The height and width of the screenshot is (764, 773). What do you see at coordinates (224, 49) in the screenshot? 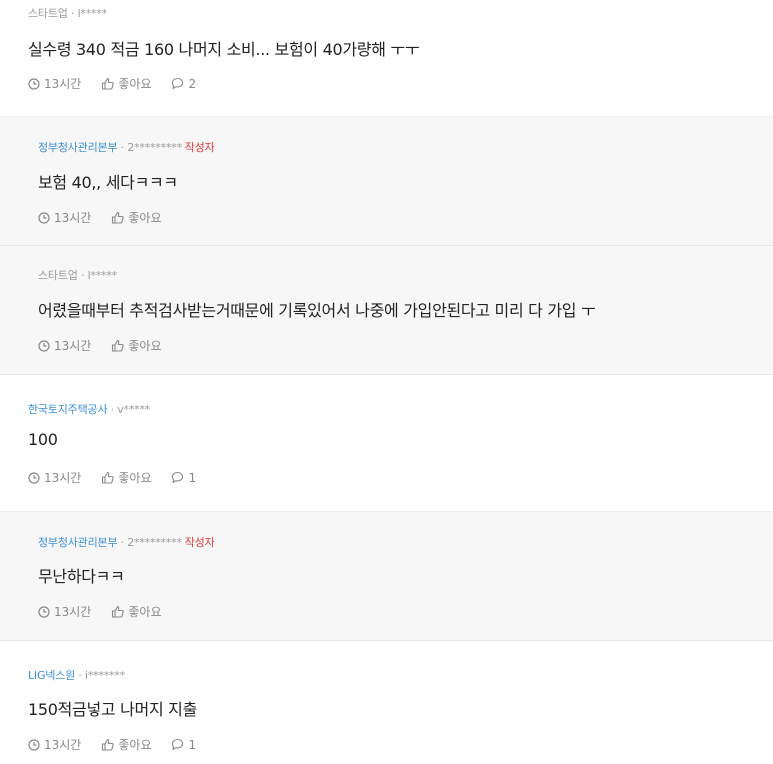
I see `comment-text: 실수령 340 적금 160 나머지 소비... 보험이 40가량해 ㅜㅜ` at bounding box center [224, 49].